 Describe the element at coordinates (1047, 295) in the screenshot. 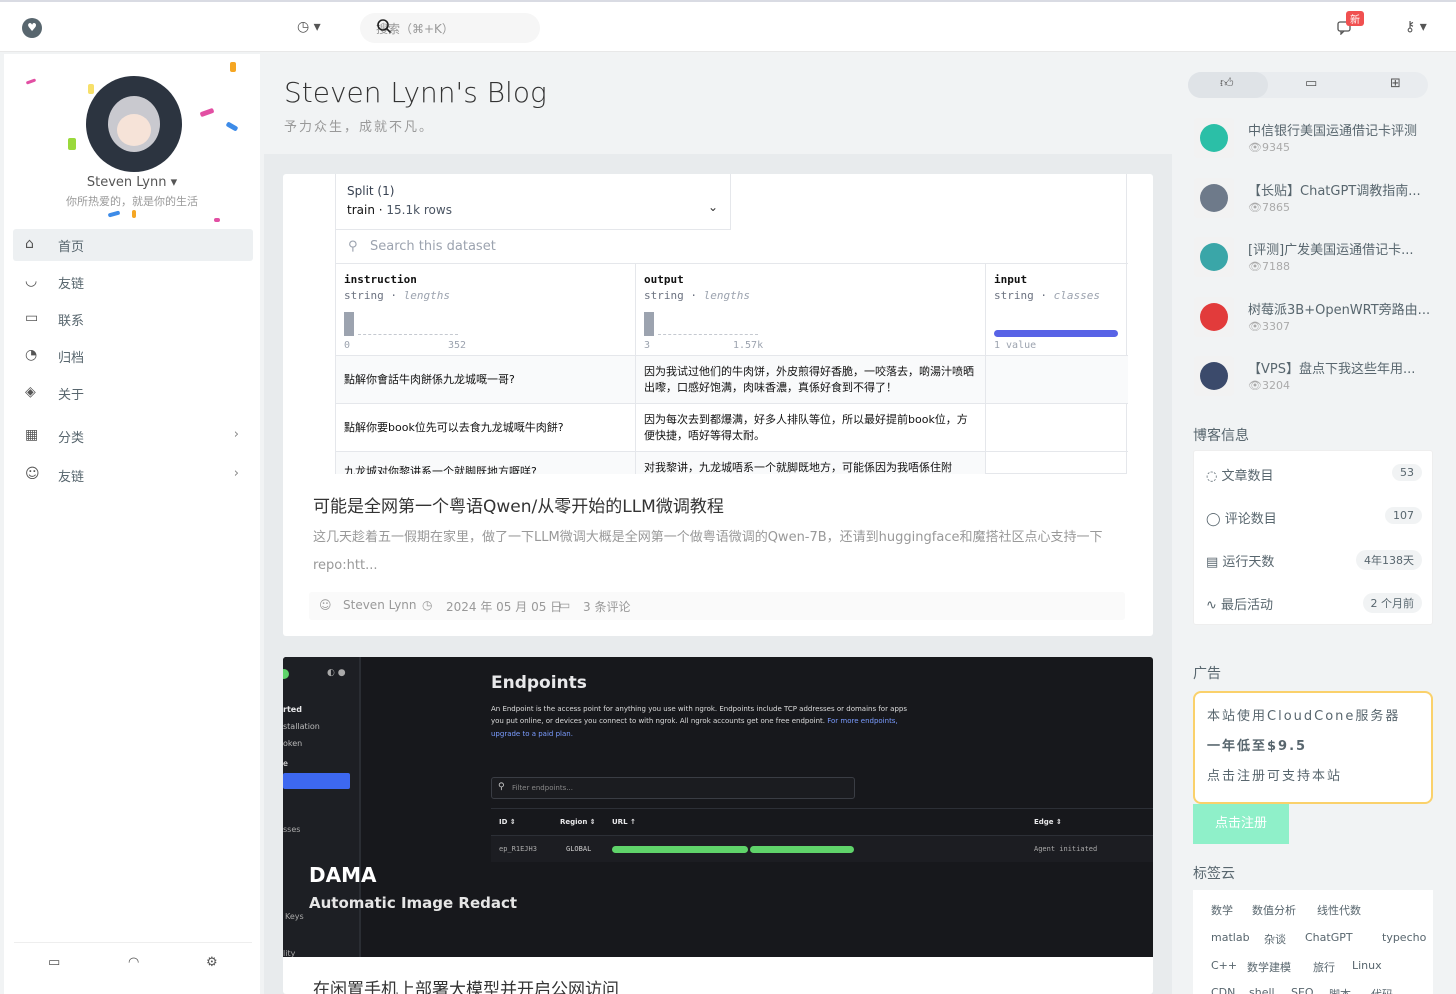

I see `column-type: string · classes` at that location.